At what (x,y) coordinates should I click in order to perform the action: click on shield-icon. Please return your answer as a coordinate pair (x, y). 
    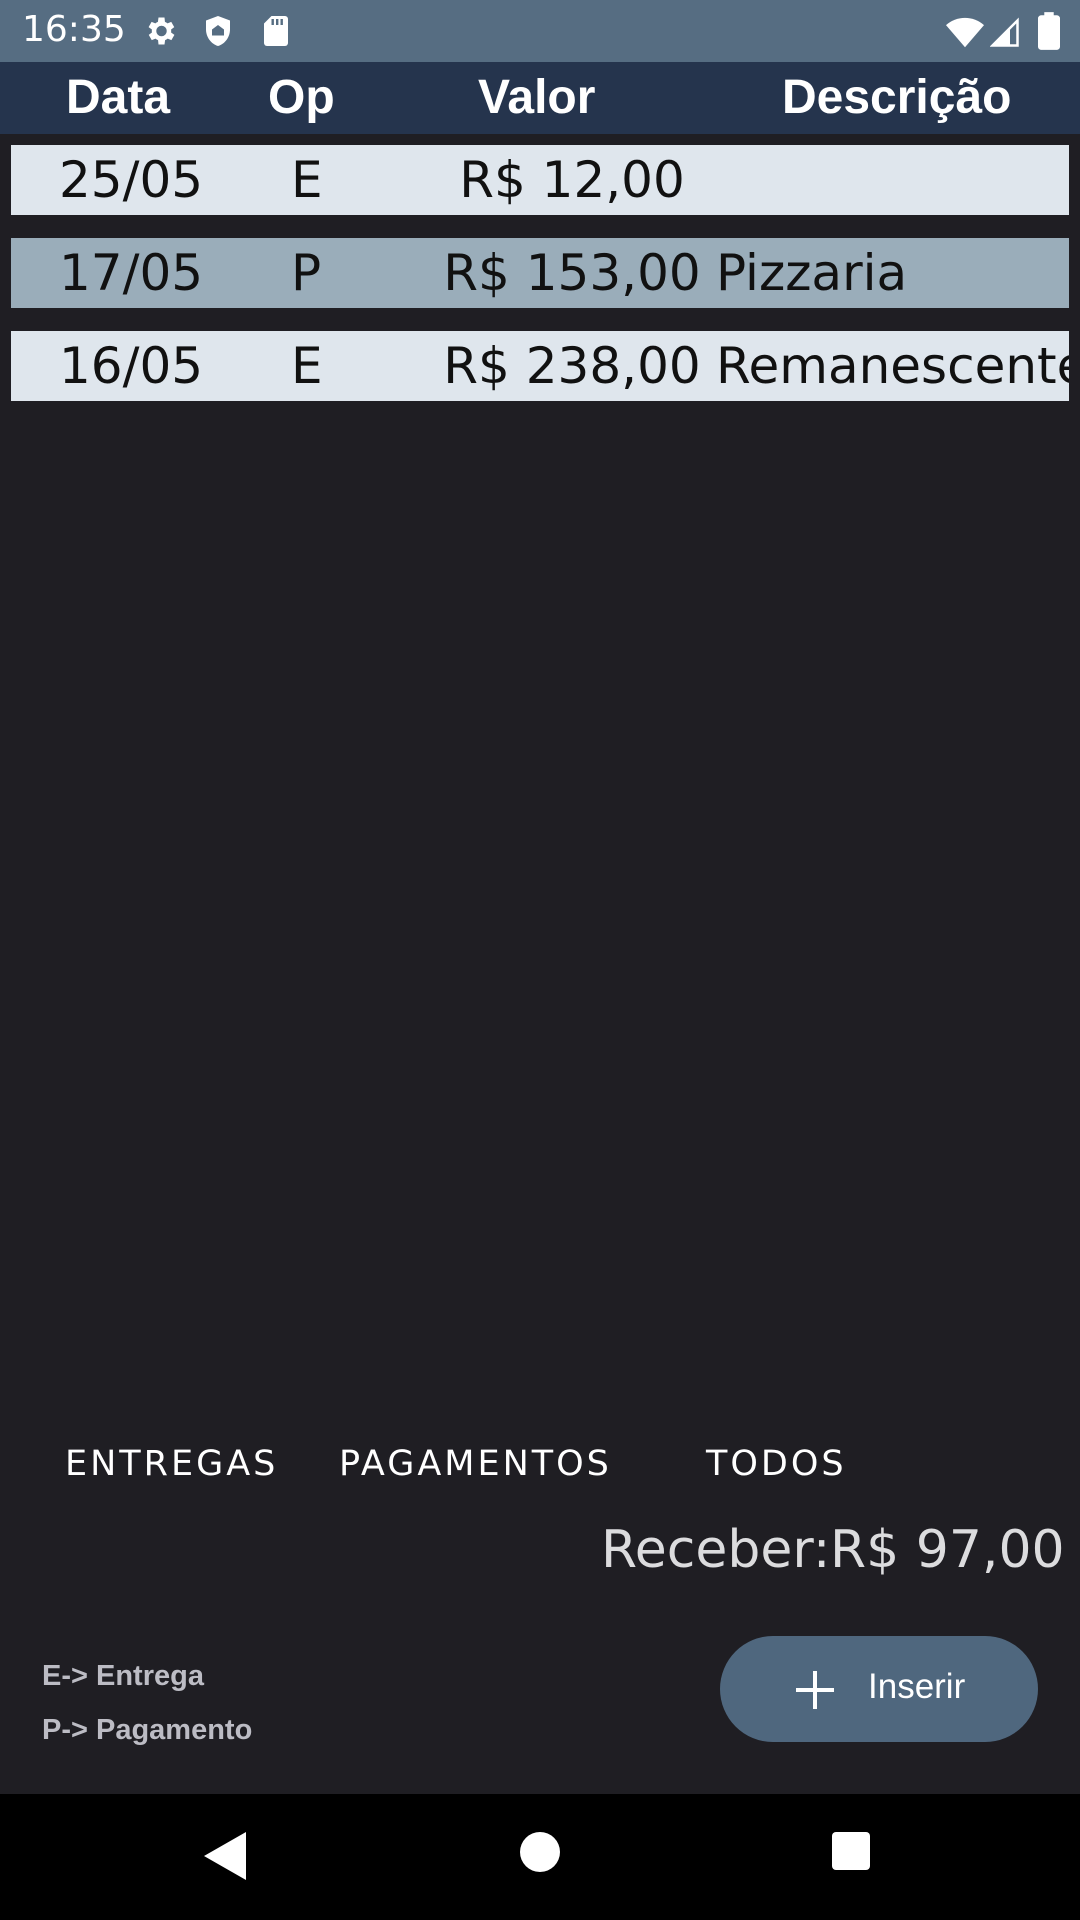
    Looking at the image, I should click on (218, 31).